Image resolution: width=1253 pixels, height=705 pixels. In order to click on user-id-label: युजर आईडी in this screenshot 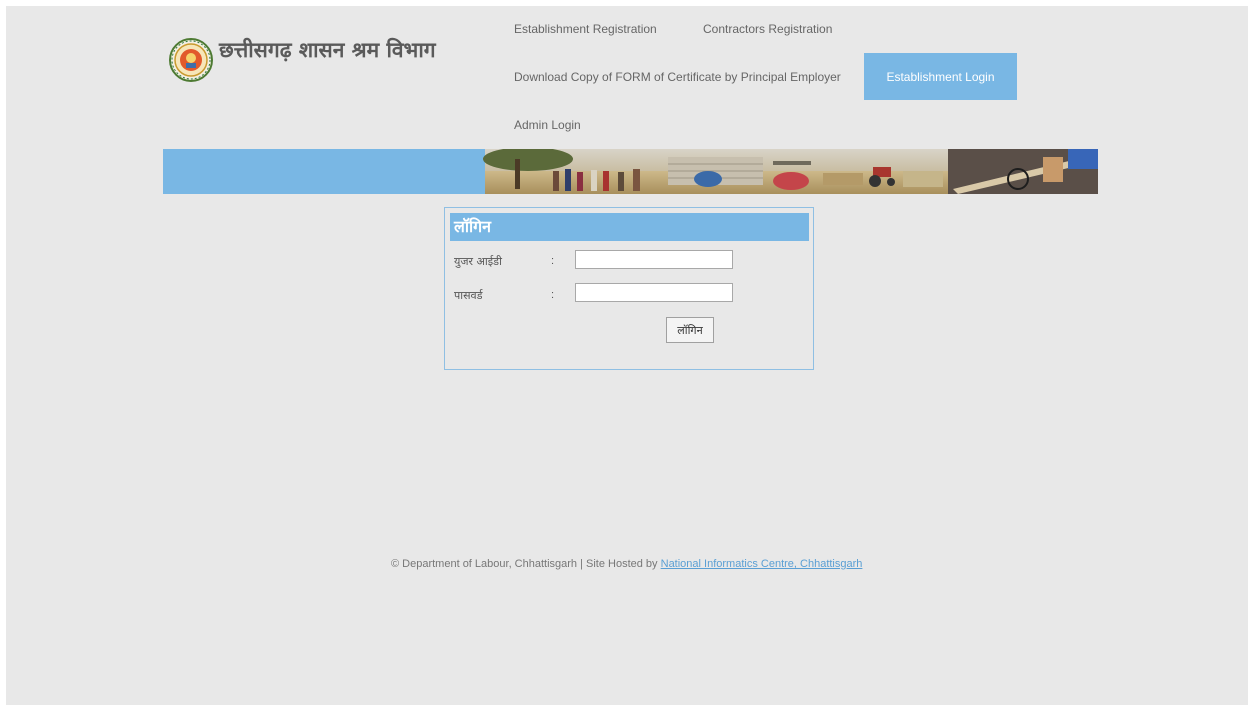, I will do `click(478, 261)`.